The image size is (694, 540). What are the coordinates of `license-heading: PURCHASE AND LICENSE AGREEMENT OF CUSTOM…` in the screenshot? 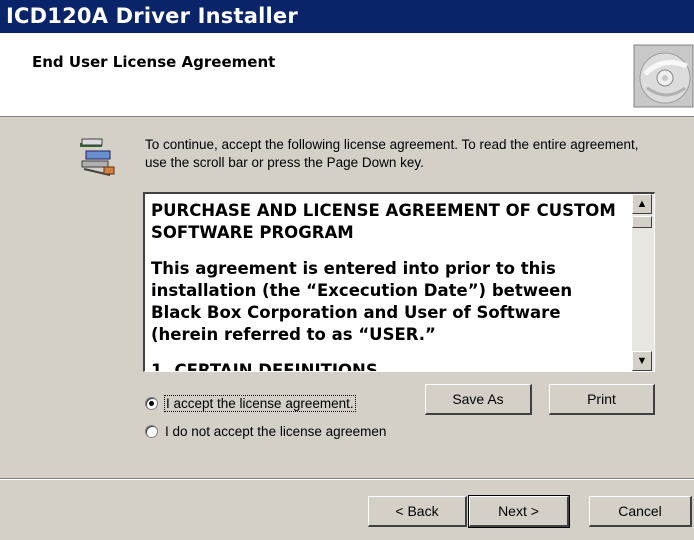 It's located at (383, 221).